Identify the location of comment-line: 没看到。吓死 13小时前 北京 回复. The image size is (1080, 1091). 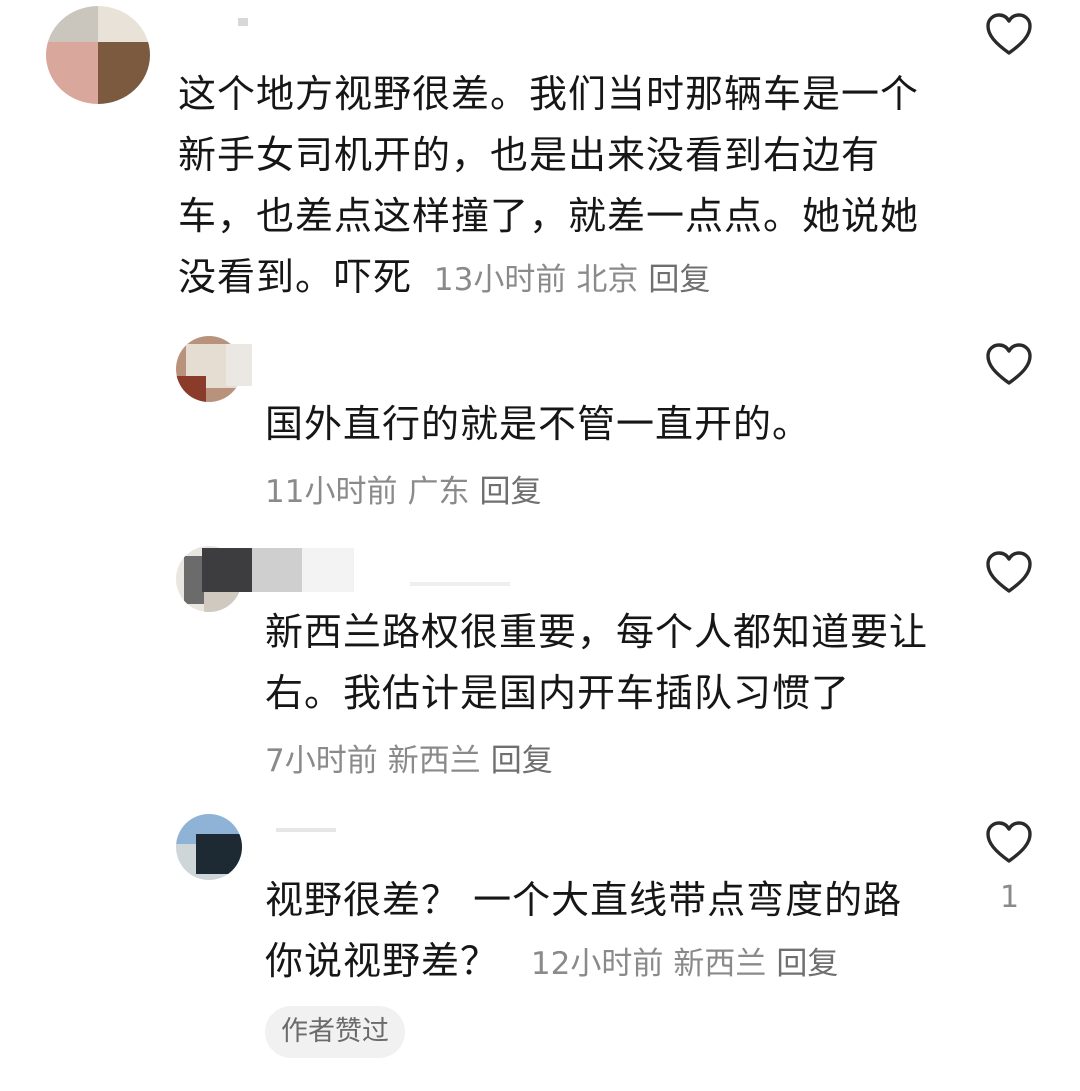
(444, 277).